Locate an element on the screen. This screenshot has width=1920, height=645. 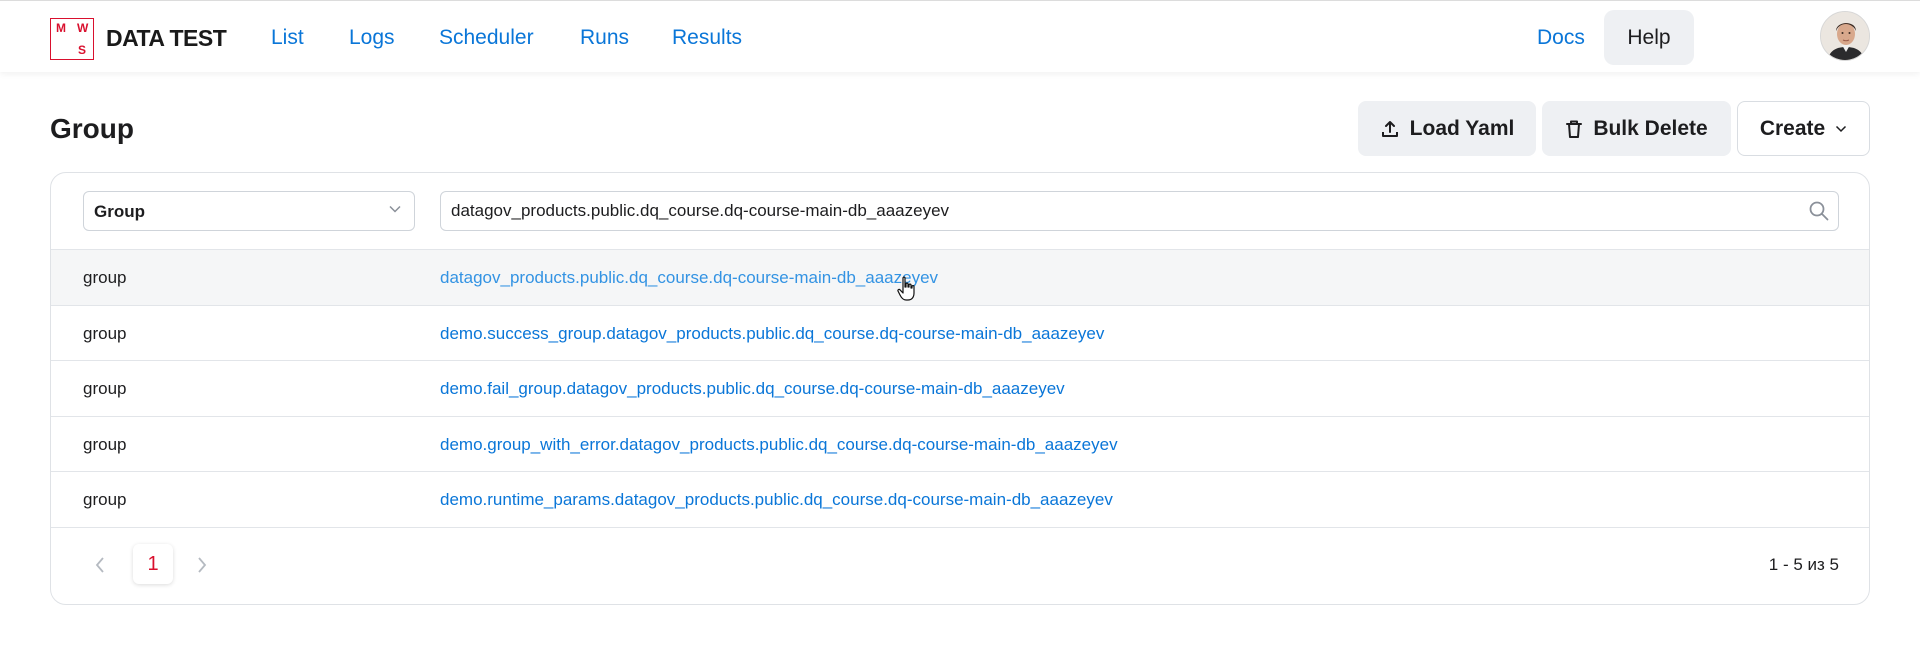
mws-logo: M W S is located at coordinates (72, 39).